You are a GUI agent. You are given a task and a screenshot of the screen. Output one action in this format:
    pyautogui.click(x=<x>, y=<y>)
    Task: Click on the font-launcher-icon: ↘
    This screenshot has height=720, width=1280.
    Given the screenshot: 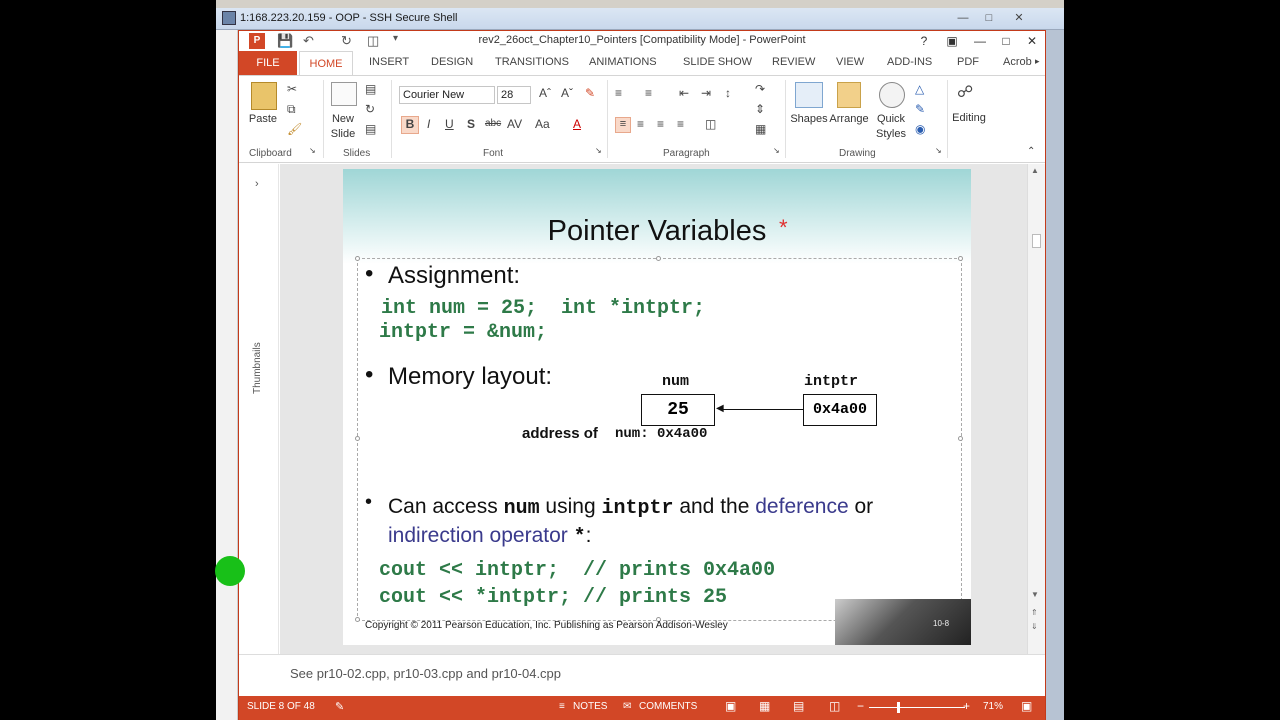 What is the action you would take?
    pyautogui.click(x=598, y=150)
    